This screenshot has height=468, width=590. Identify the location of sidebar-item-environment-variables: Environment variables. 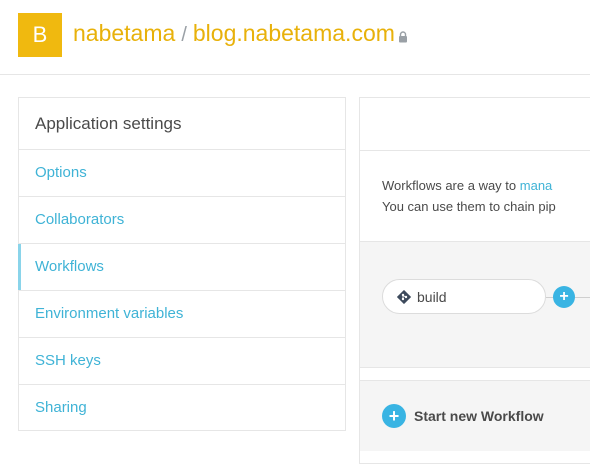
(182, 314).